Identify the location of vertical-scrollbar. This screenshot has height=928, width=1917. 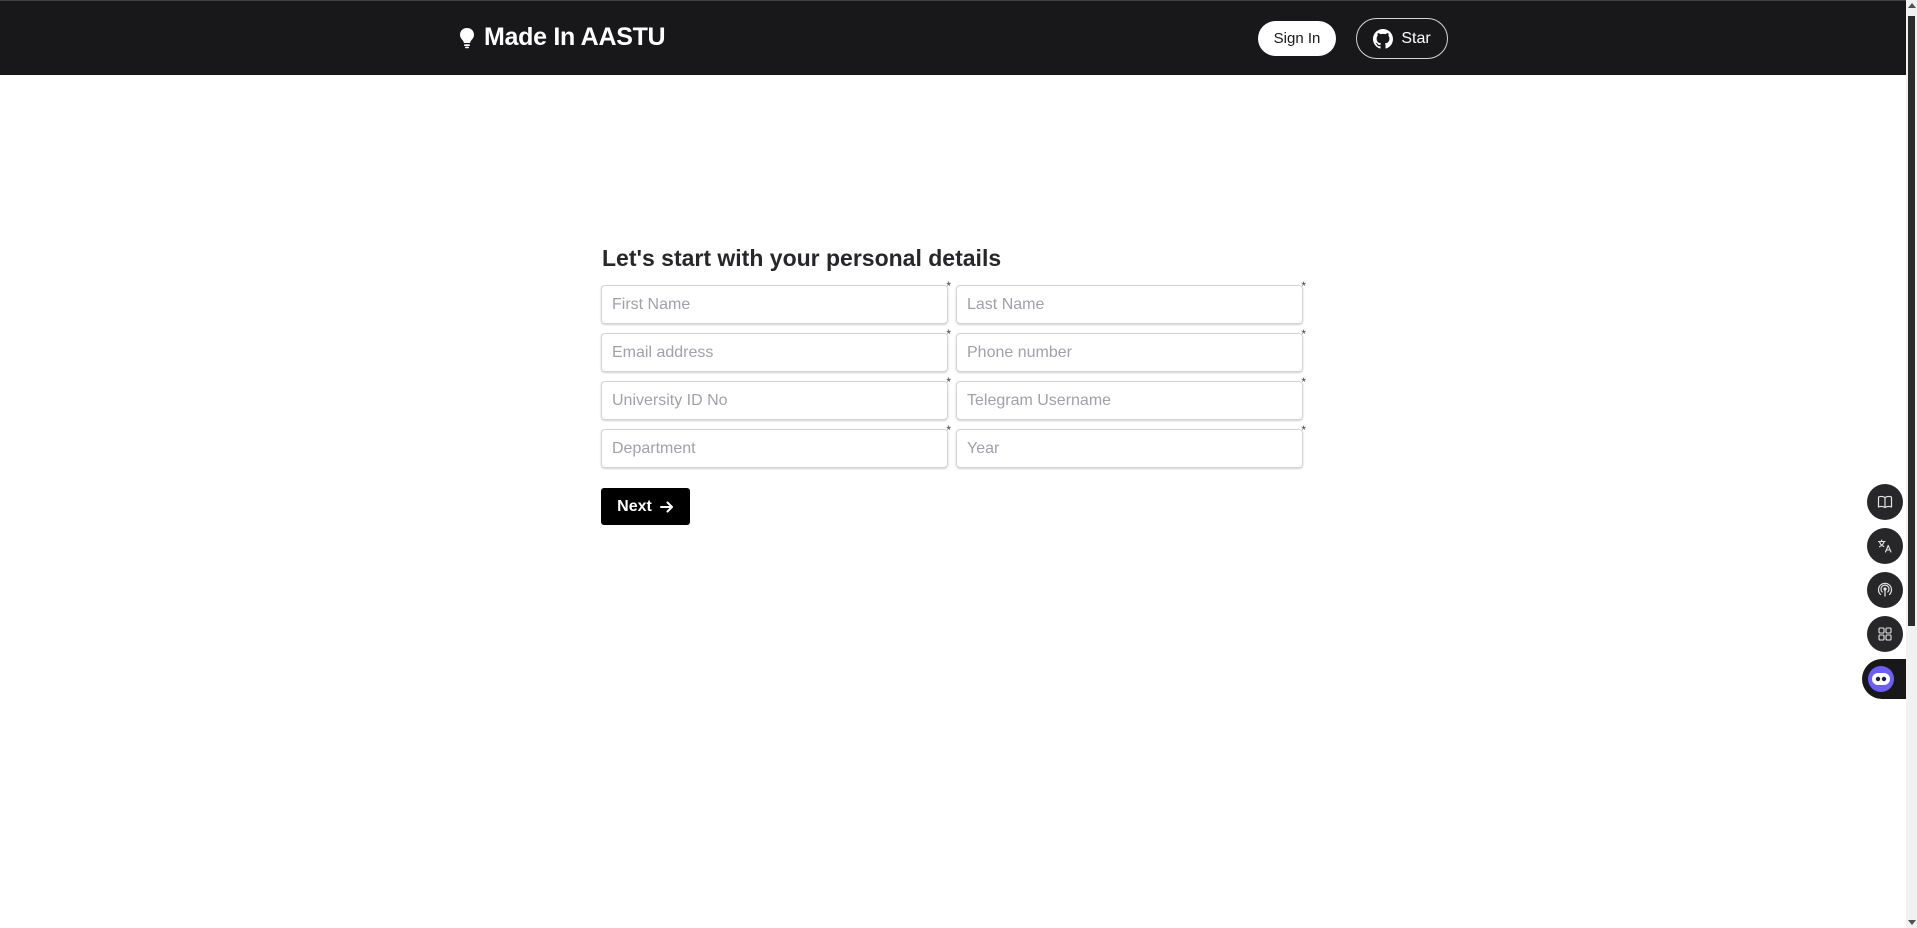
(1911, 464).